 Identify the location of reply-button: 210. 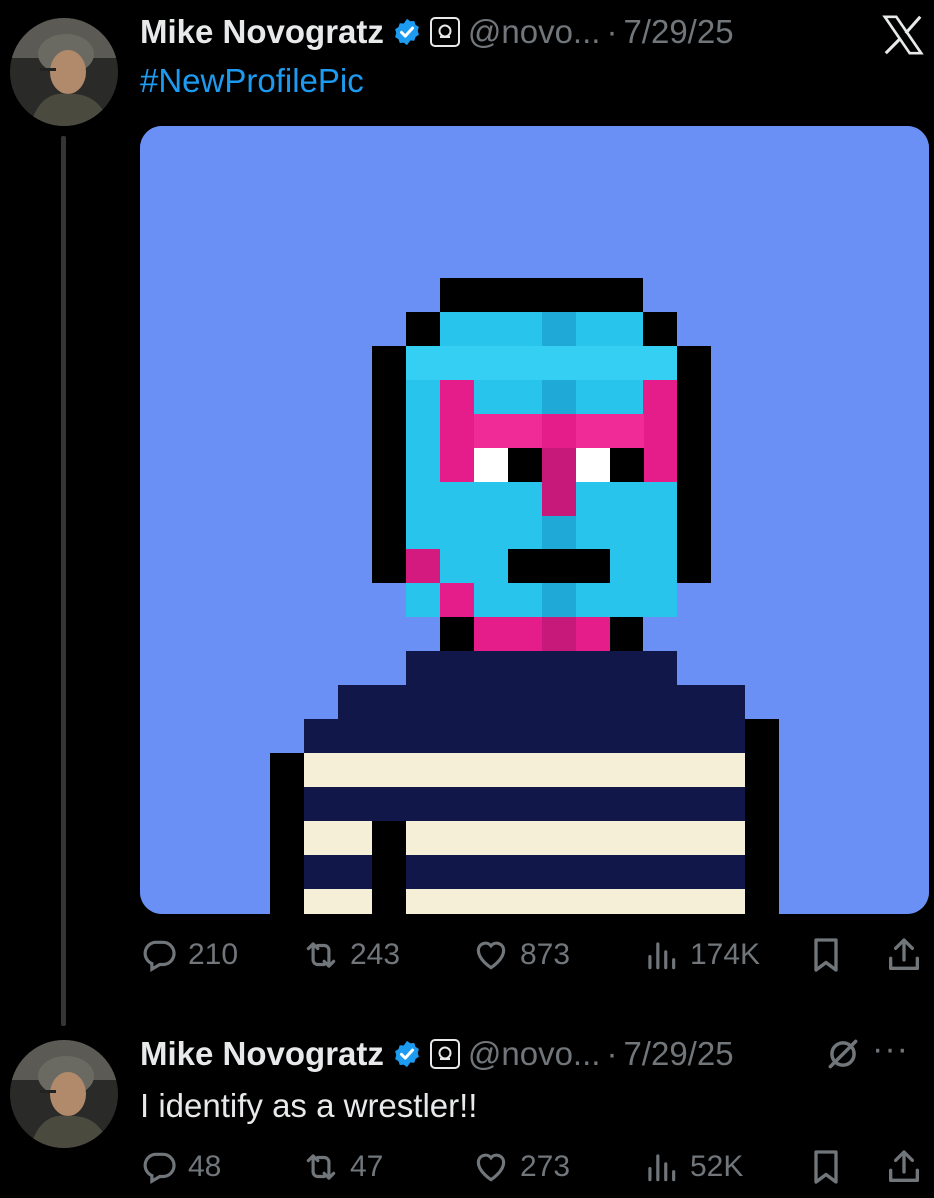
(189, 955).